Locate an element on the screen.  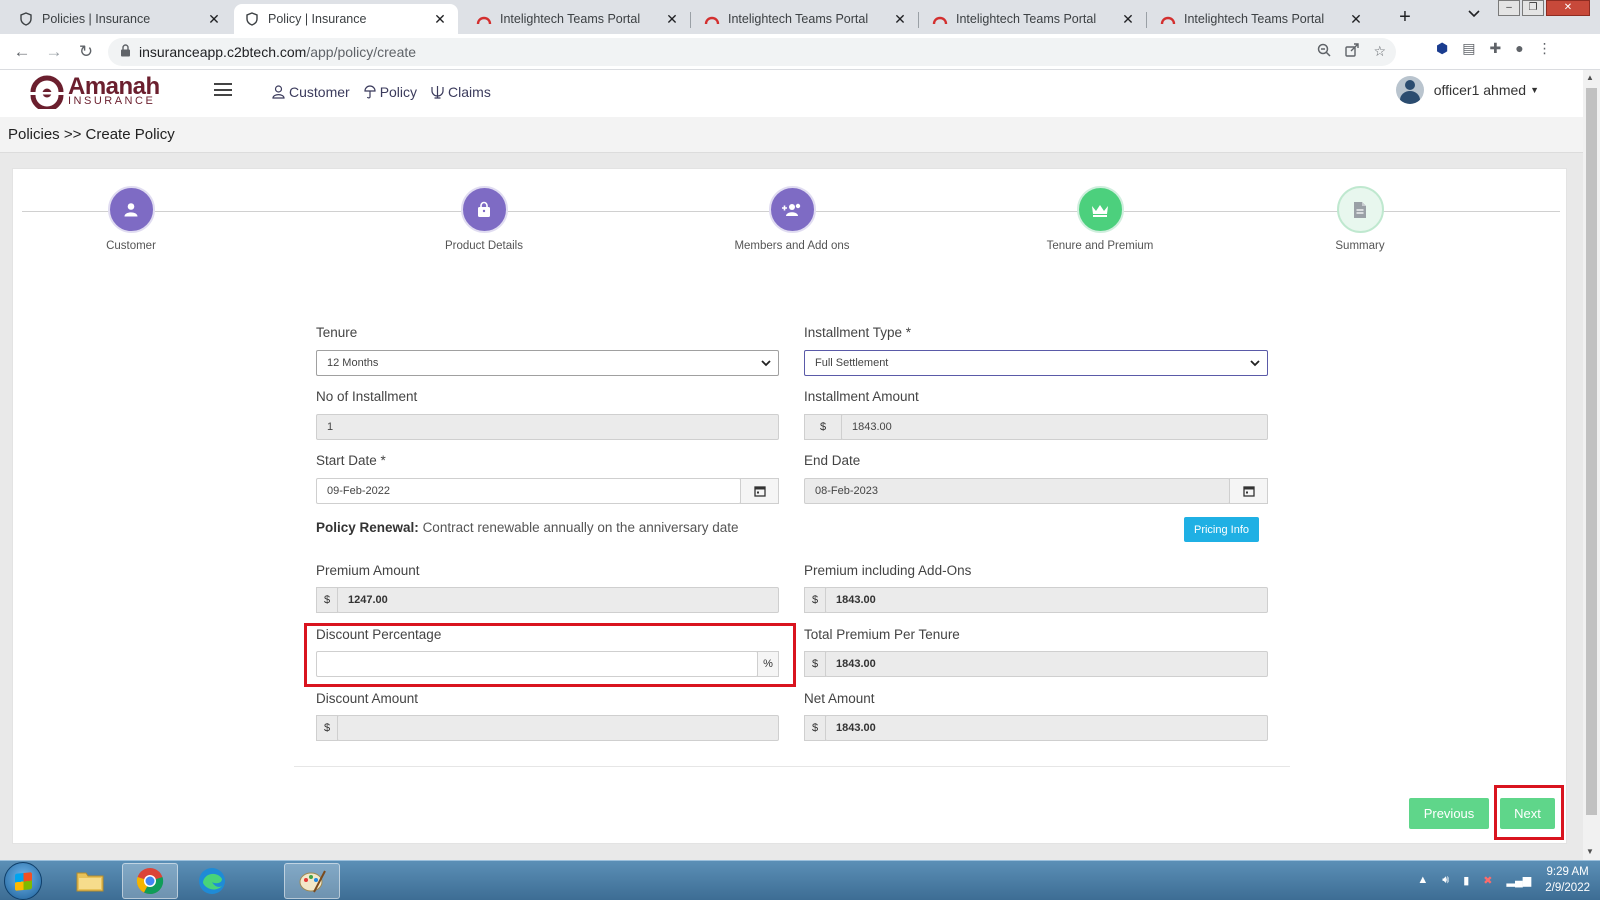
users-plus-icon is located at coordinates (791, 209).